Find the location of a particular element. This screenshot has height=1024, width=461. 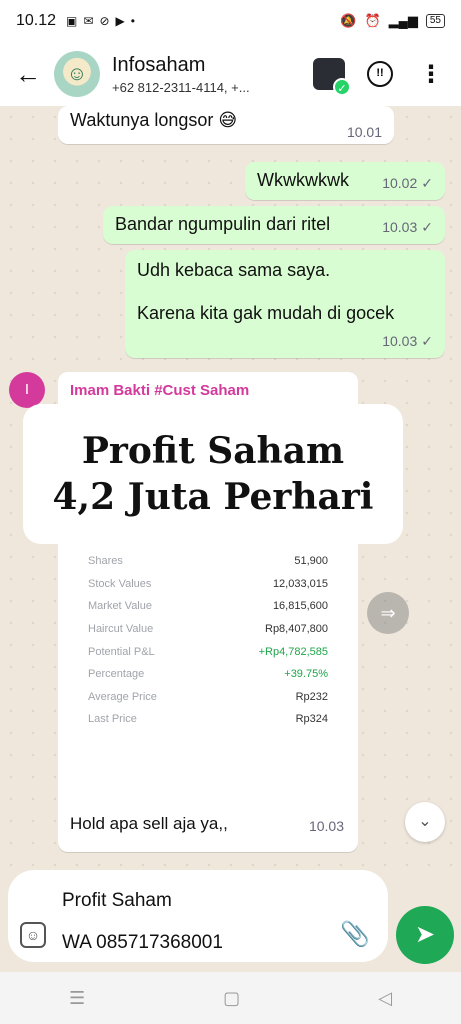

composer: ☺ Profit Saham WA 085717368001 📎 ➤ is located at coordinates (230, 919).